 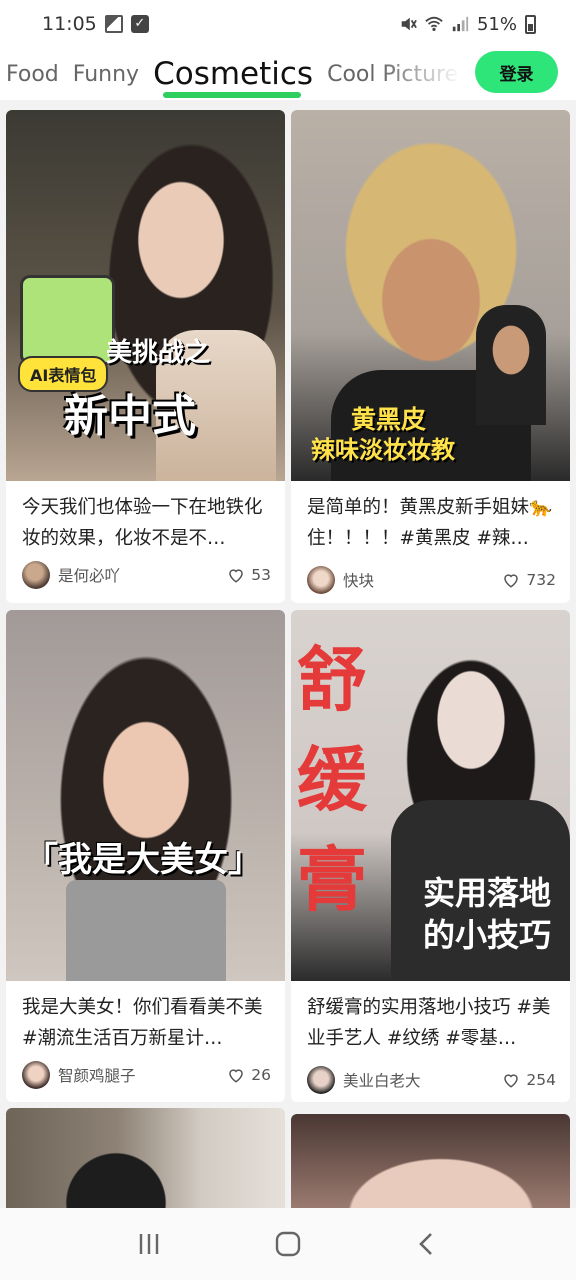 I want to click on overlay-text-line2: 的小技巧, so click(x=487, y=935).